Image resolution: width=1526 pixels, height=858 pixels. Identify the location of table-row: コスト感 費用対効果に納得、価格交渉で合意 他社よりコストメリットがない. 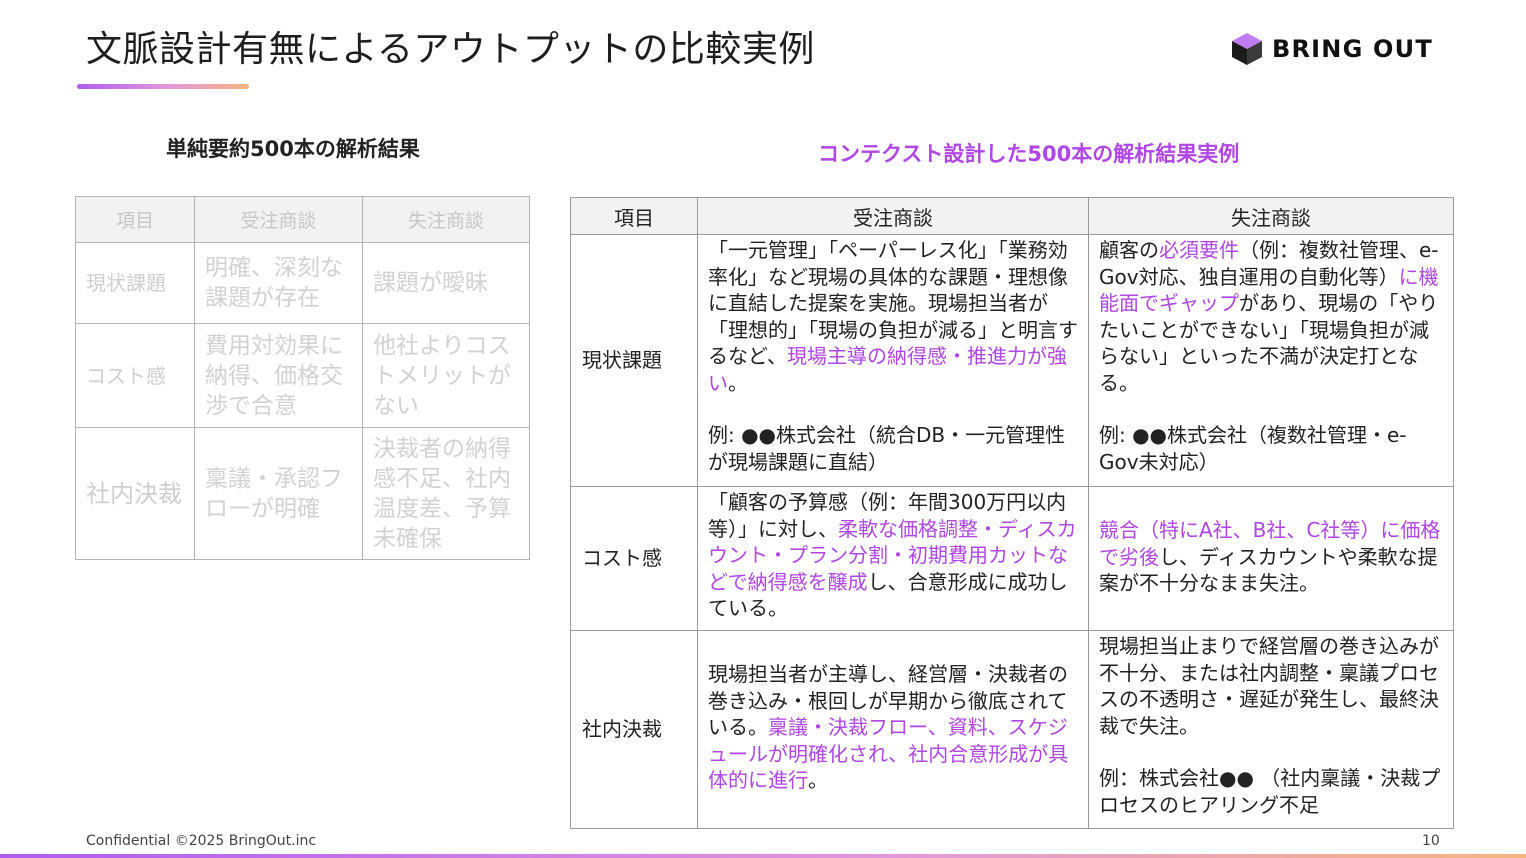
(302, 375).